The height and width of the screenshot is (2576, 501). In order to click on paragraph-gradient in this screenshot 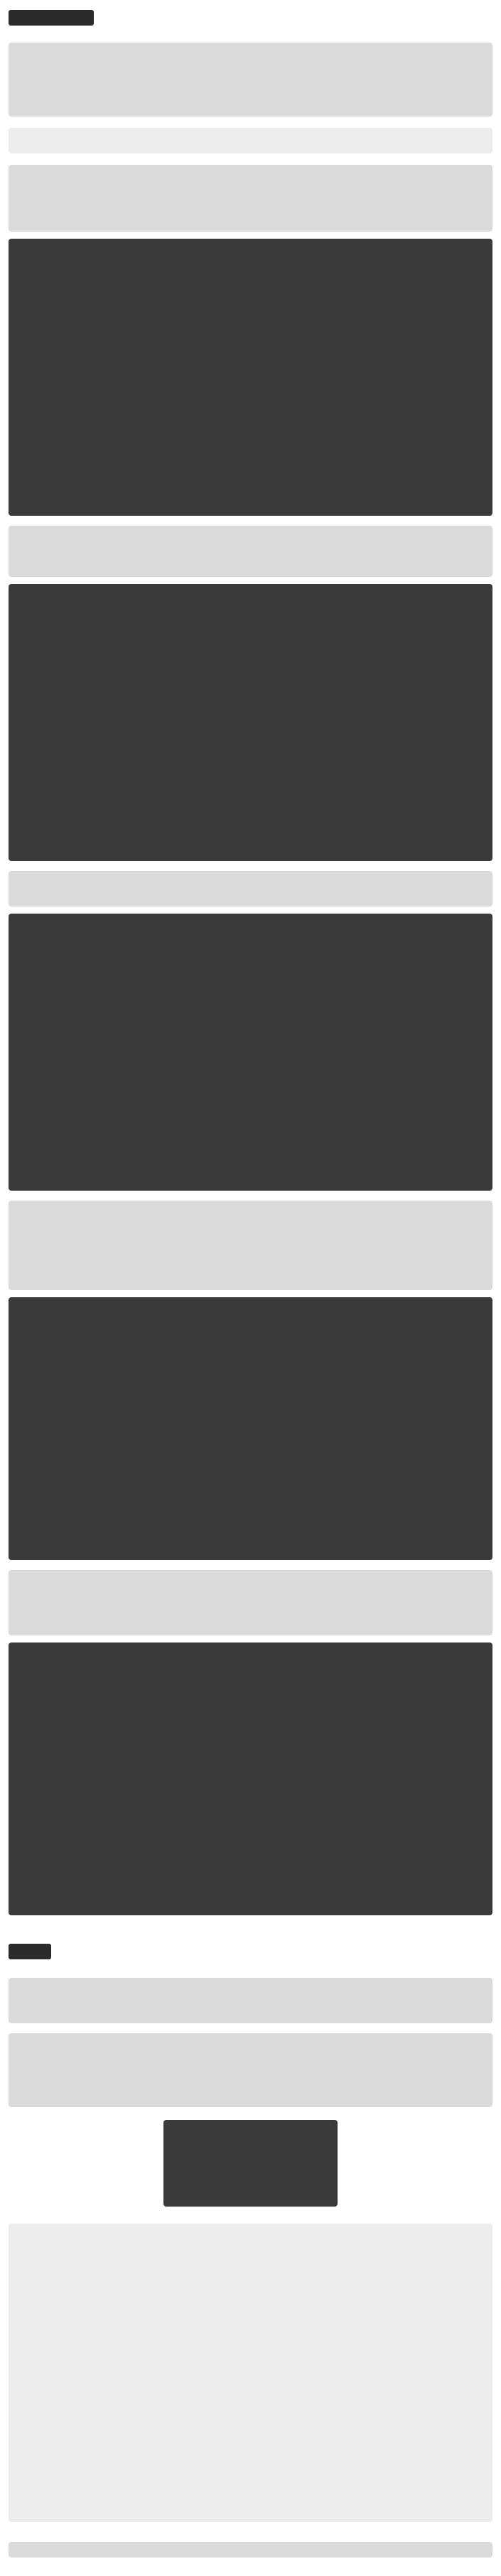, I will do `click(250, 198)`.